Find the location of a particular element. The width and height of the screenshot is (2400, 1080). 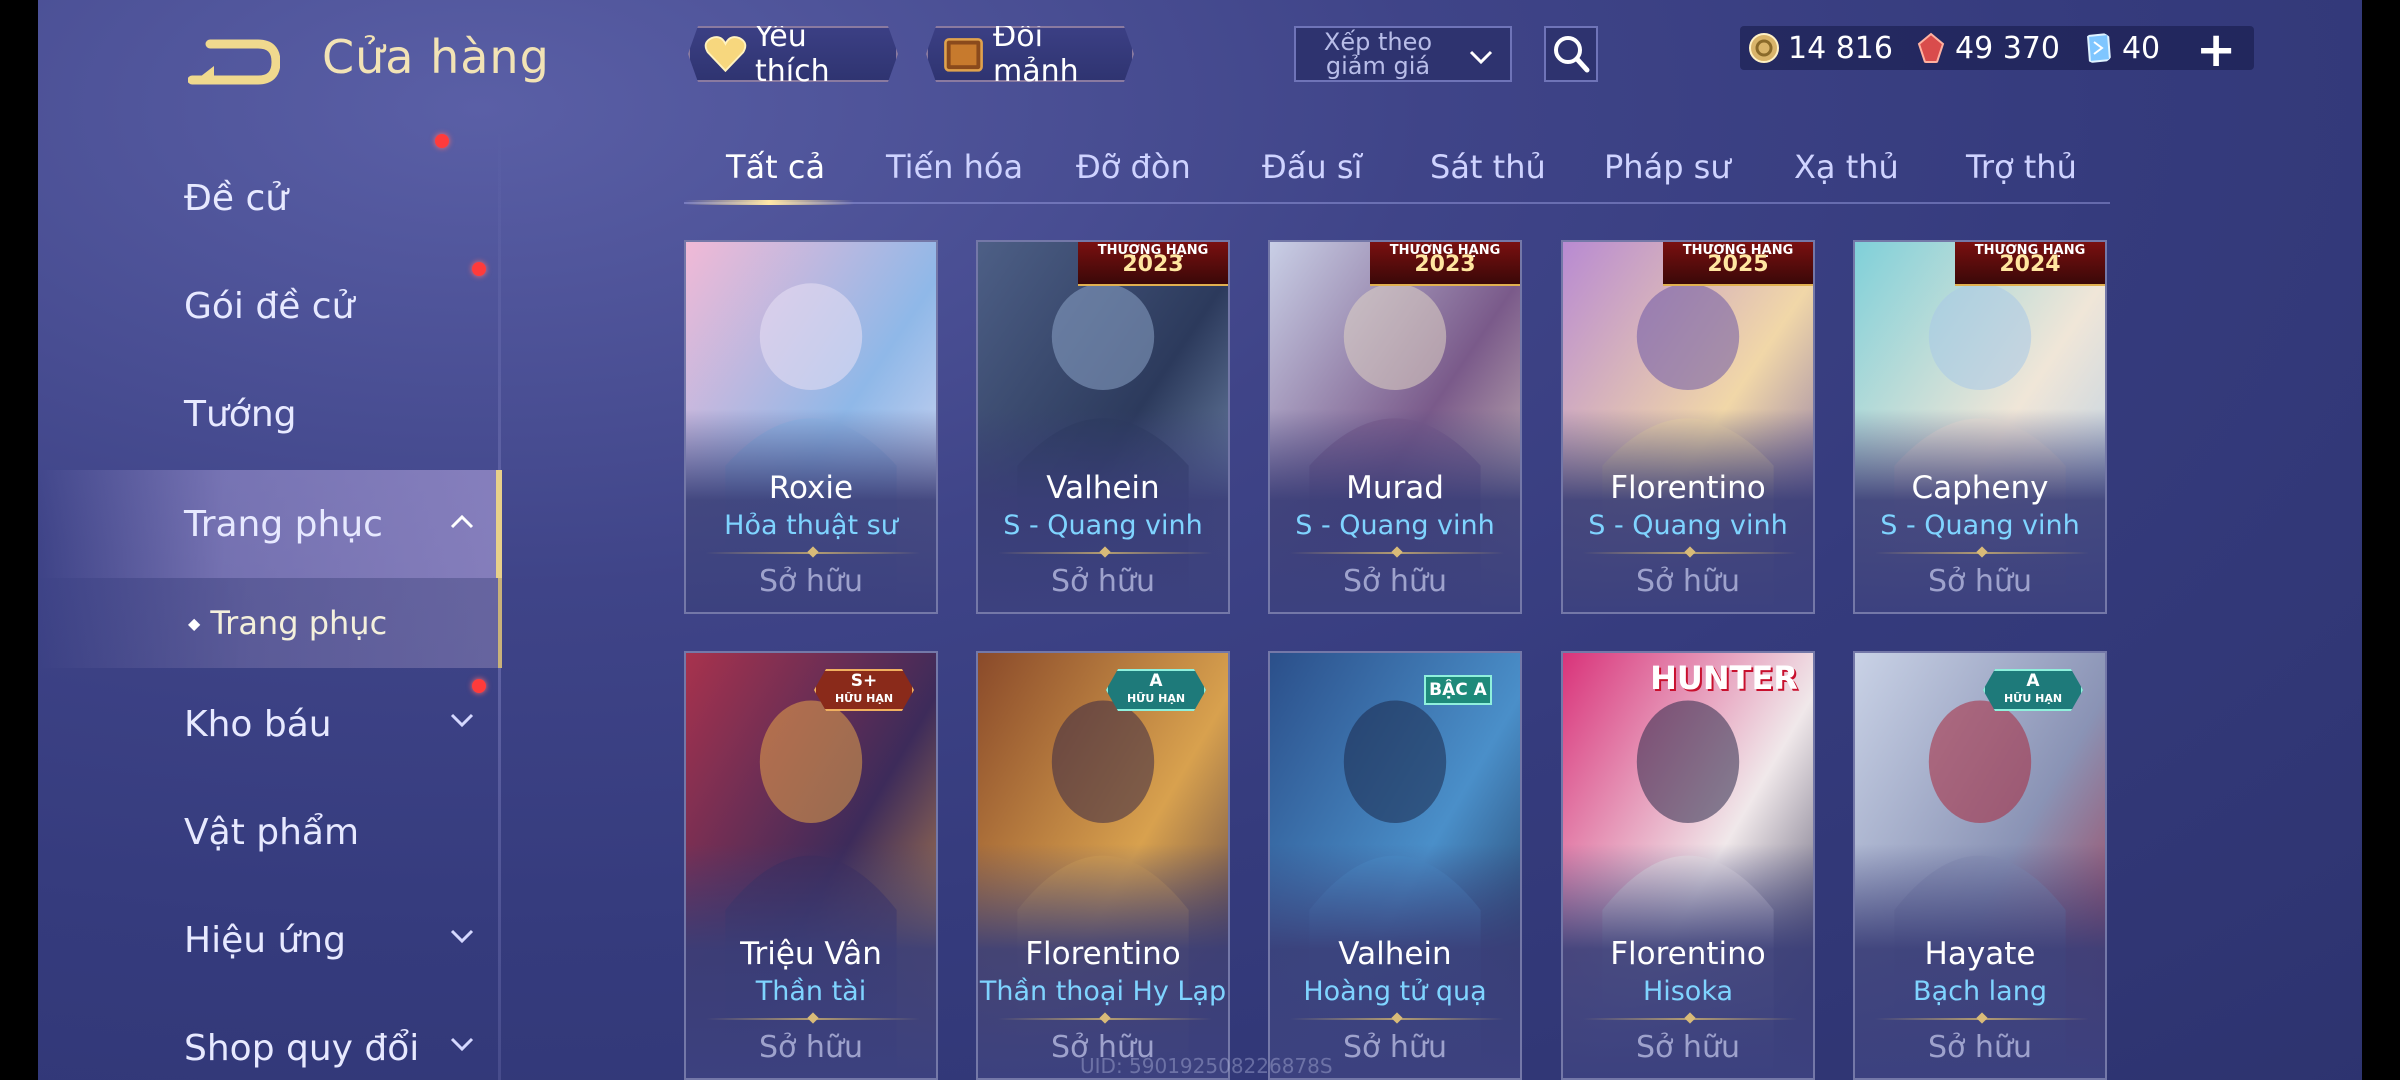

sidebar-item-effects: Hiệu ứng is located at coordinates (270, 940).